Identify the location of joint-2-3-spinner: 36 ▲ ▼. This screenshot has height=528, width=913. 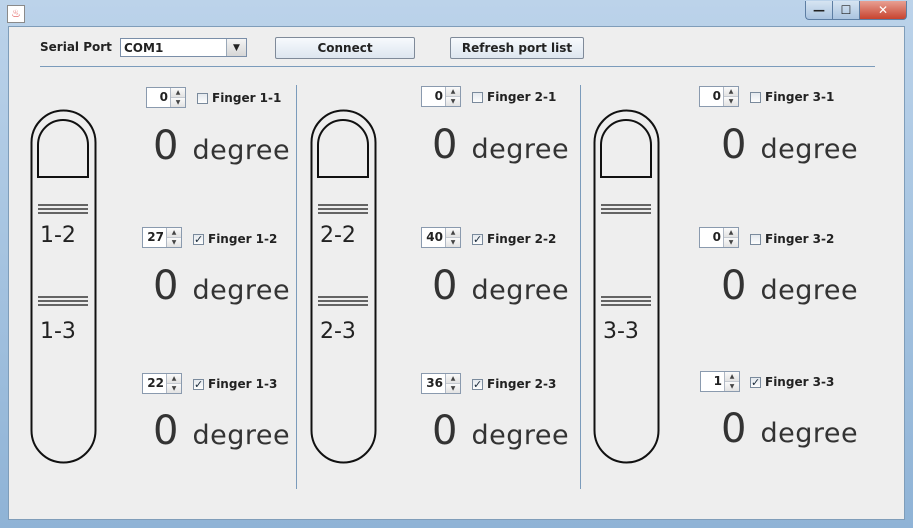
(441, 383).